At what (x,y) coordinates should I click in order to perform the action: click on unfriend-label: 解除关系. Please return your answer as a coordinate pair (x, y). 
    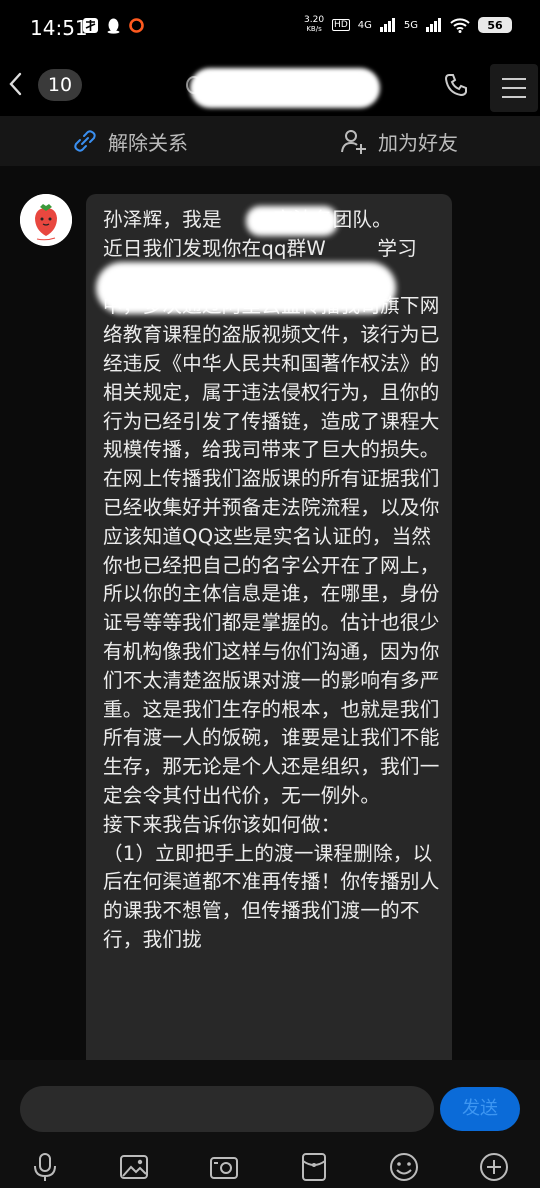
    Looking at the image, I should click on (148, 142).